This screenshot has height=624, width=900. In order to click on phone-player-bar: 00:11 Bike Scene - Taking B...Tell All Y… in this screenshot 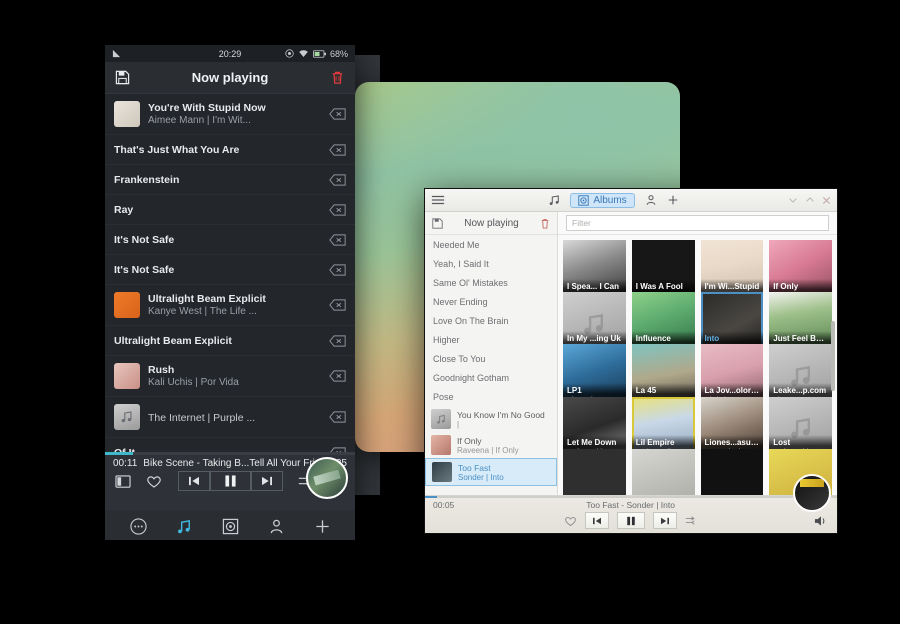, I will do `click(230, 482)`.